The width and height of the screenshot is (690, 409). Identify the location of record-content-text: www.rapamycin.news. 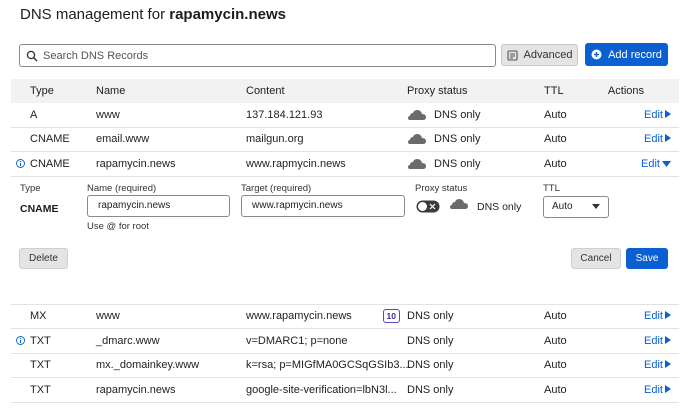
(299, 316).